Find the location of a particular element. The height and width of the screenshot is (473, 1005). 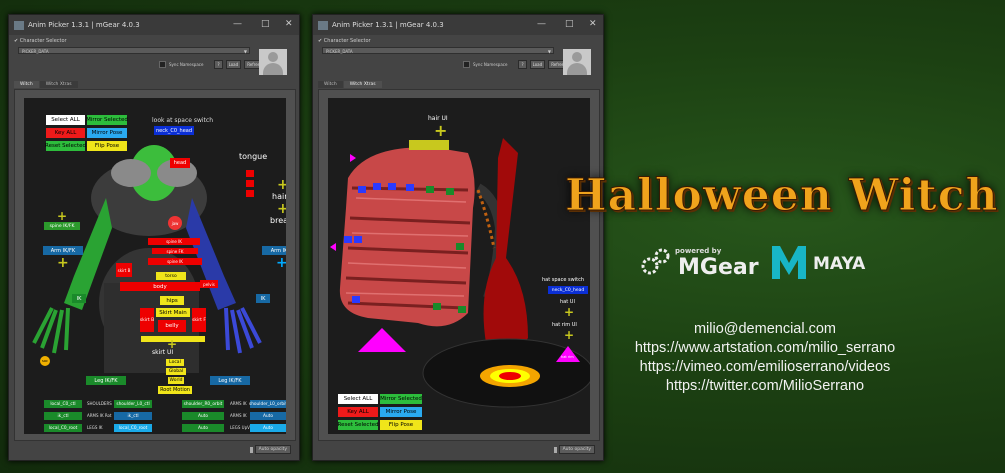

pelvis-button: pelvis is located at coordinates (209, 284).